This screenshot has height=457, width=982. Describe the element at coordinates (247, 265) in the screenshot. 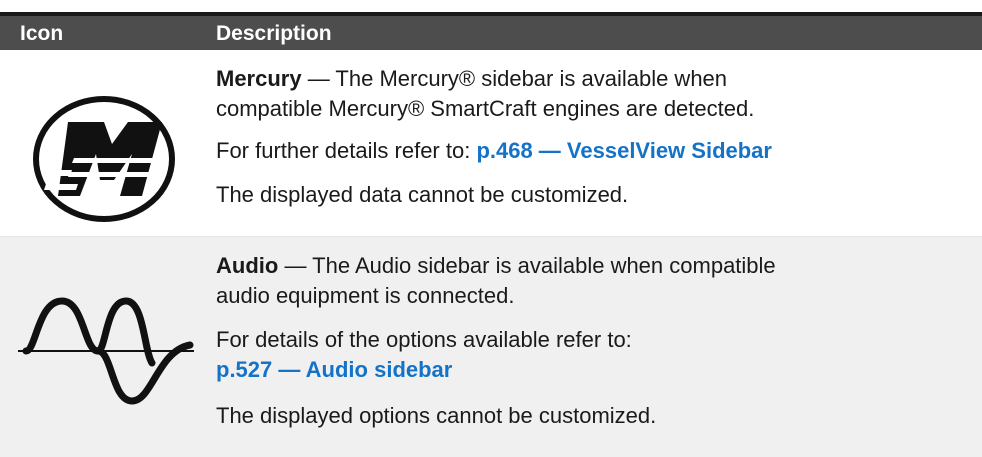

I see `audio-title: Audio` at that location.